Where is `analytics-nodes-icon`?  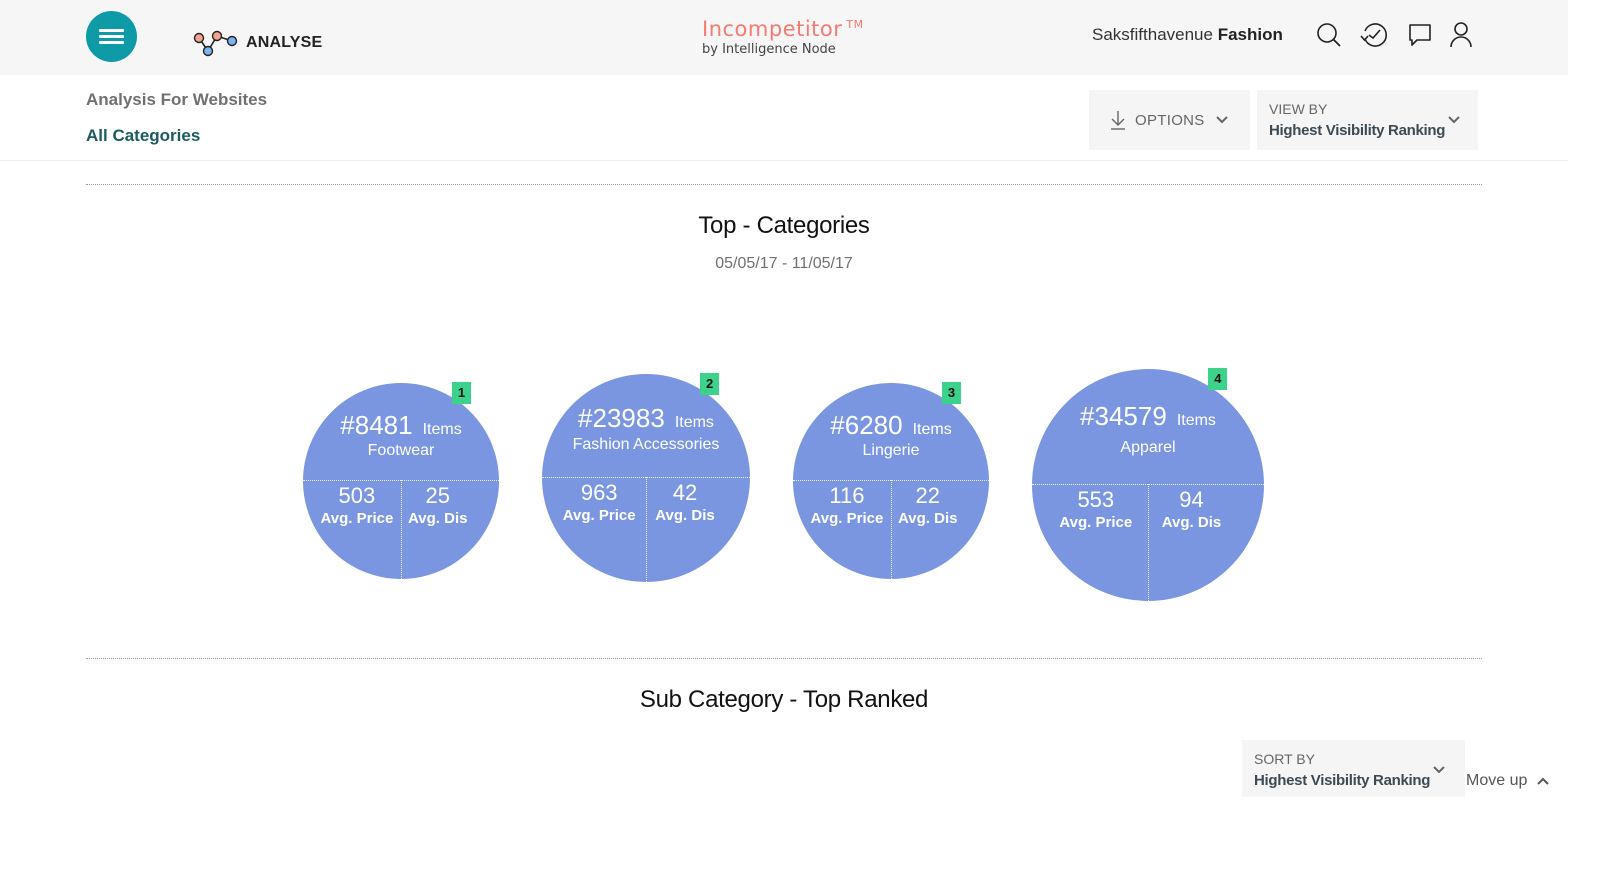 analytics-nodes-icon is located at coordinates (215, 43).